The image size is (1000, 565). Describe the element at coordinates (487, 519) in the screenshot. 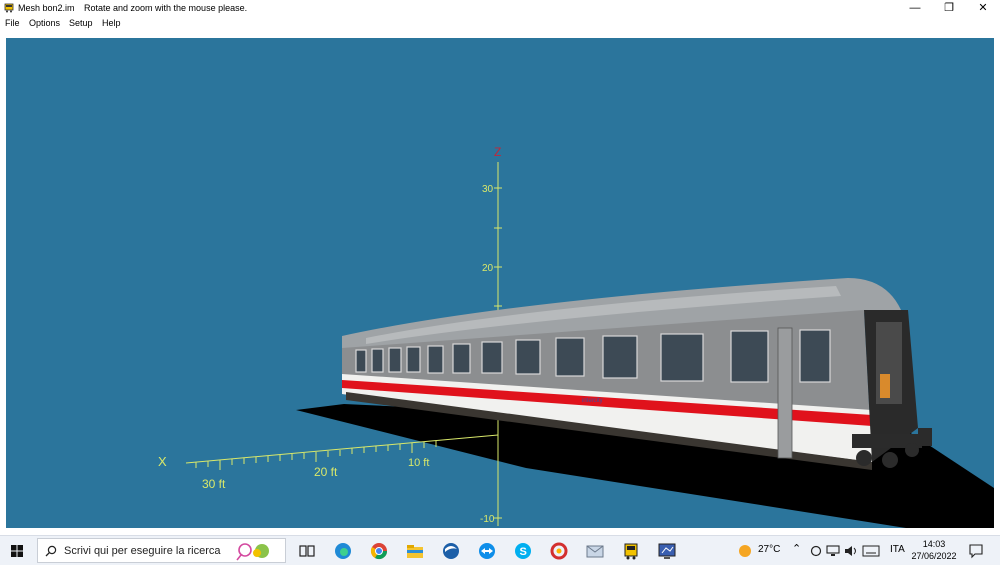

I see `z-tick-neg10: -10` at that location.